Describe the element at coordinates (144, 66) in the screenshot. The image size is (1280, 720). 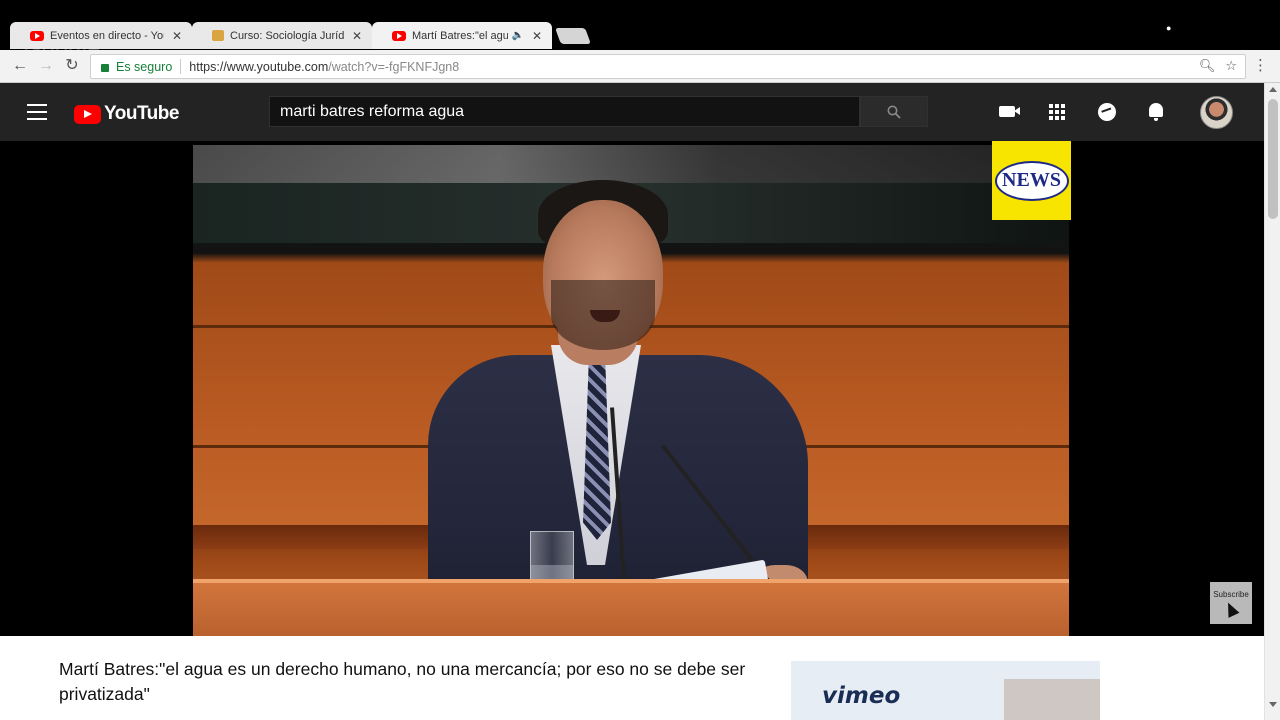
I see `secure-label: Es seguro` at that location.